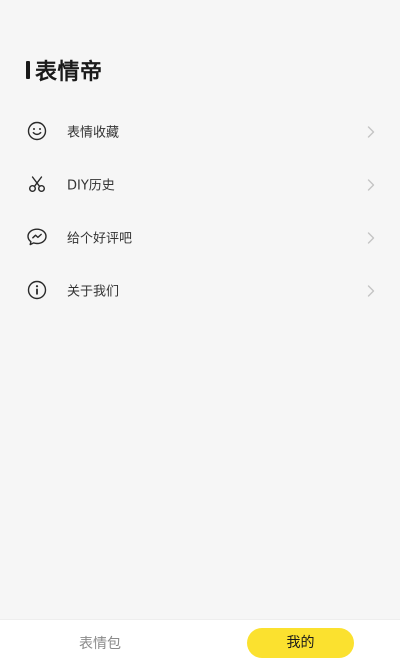  I want to click on page-title-text: 表情帝, so click(69, 72).